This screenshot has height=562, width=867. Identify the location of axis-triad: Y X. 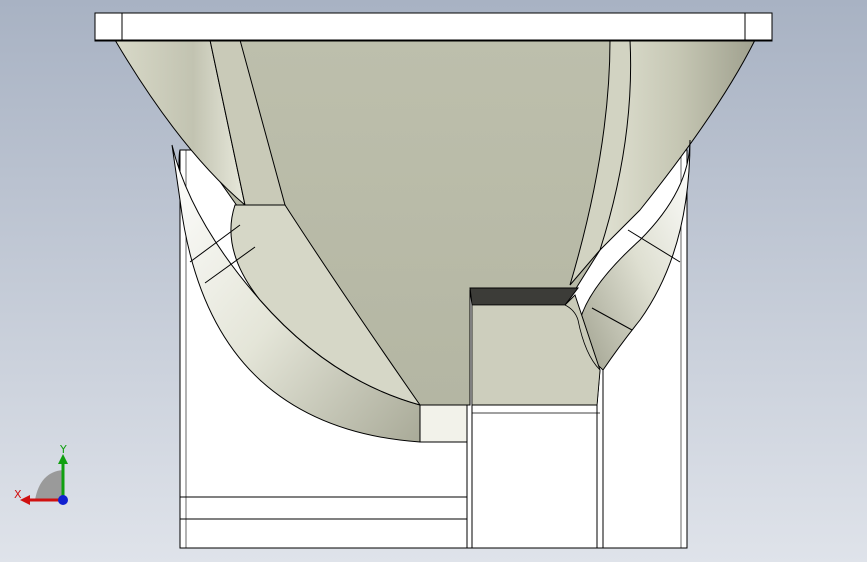
(41, 474).